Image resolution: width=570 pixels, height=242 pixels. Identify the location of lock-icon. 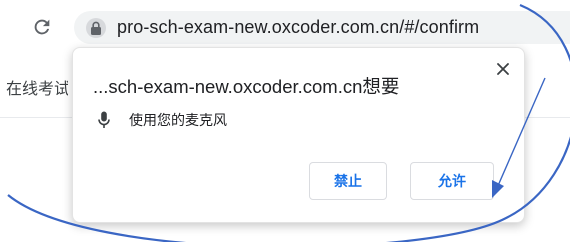
(96, 28).